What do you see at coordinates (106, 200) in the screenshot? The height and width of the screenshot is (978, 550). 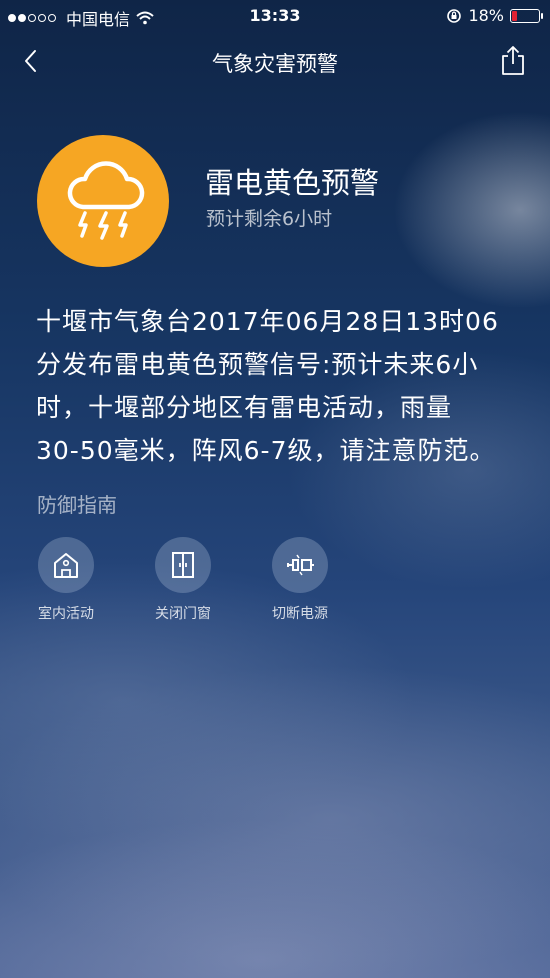 I see `thunderstorm-icon` at bounding box center [106, 200].